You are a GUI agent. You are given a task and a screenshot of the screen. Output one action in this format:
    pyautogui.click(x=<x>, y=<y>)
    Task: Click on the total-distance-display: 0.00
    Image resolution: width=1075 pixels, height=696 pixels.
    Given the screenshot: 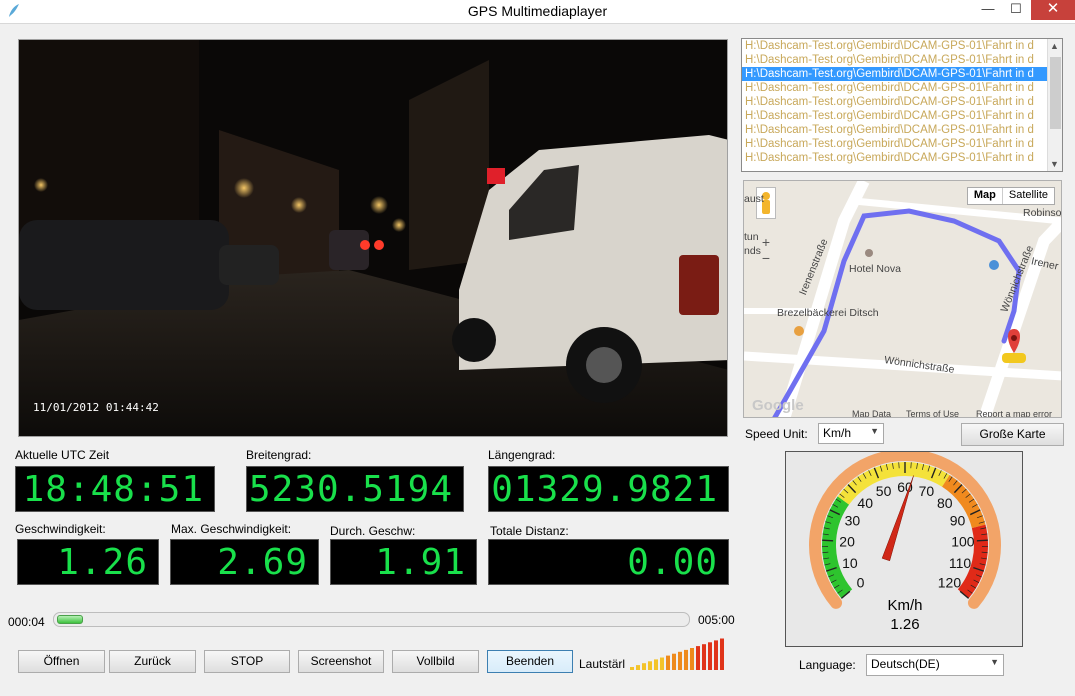 What is the action you would take?
    pyautogui.click(x=608, y=562)
    